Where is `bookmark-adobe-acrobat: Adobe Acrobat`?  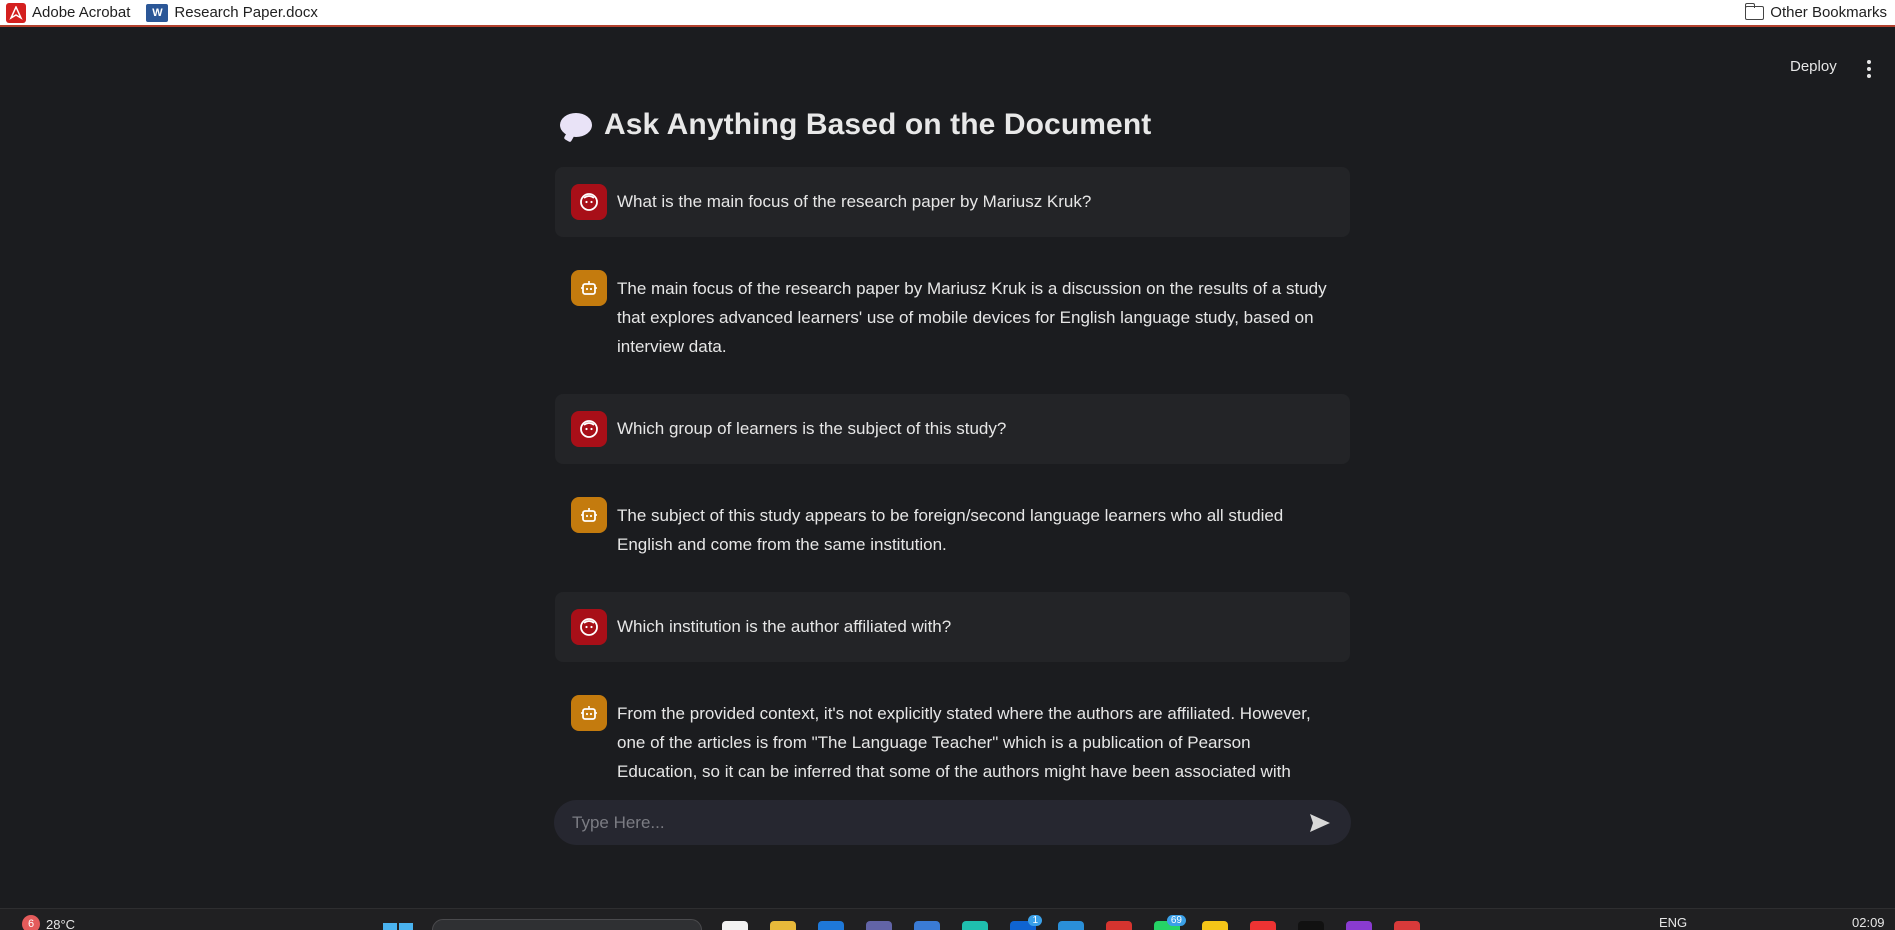 bookmark-adobe-acrobat: Adobe Acrobat is located at coordinates (69, 12).